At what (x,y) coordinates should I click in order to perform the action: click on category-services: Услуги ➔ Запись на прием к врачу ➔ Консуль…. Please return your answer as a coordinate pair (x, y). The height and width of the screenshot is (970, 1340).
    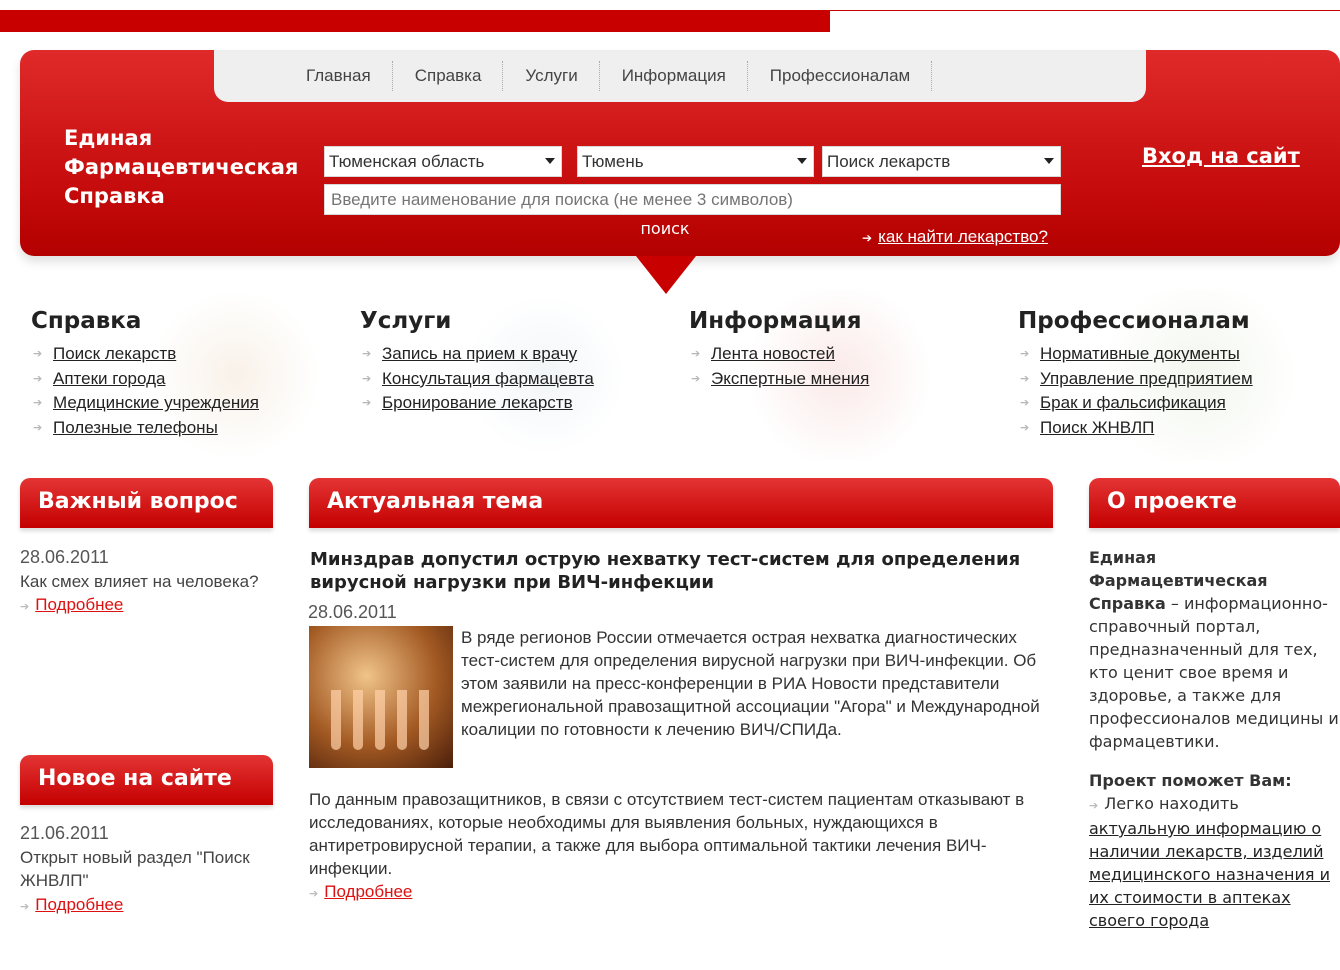
    Looking at the image, I should click on (477, 362).